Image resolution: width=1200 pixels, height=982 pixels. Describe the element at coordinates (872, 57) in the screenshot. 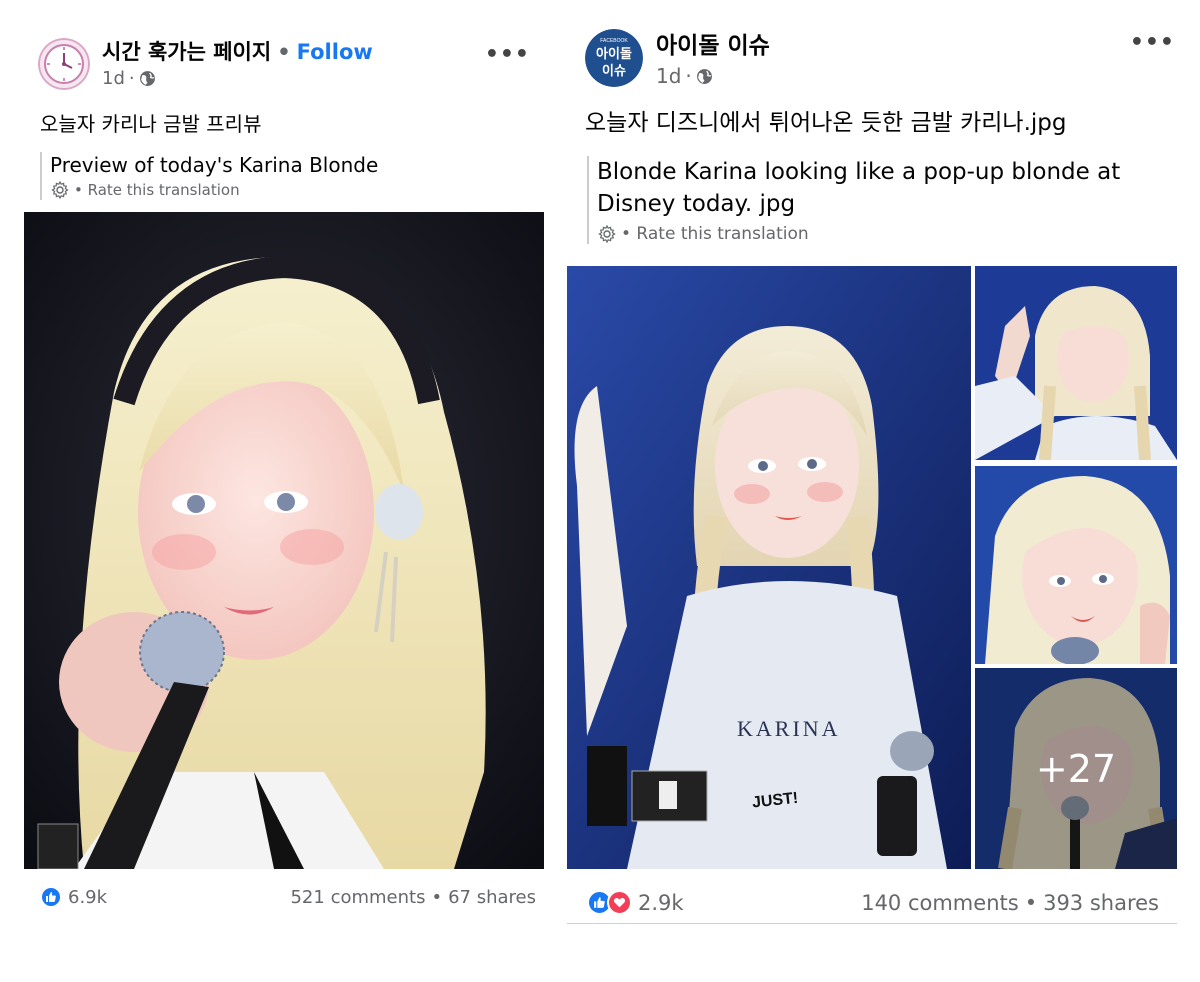

I see `post-header: FACEBOOK 아이돌 이슈 아이돌 이슈 1d · •••` at that location.